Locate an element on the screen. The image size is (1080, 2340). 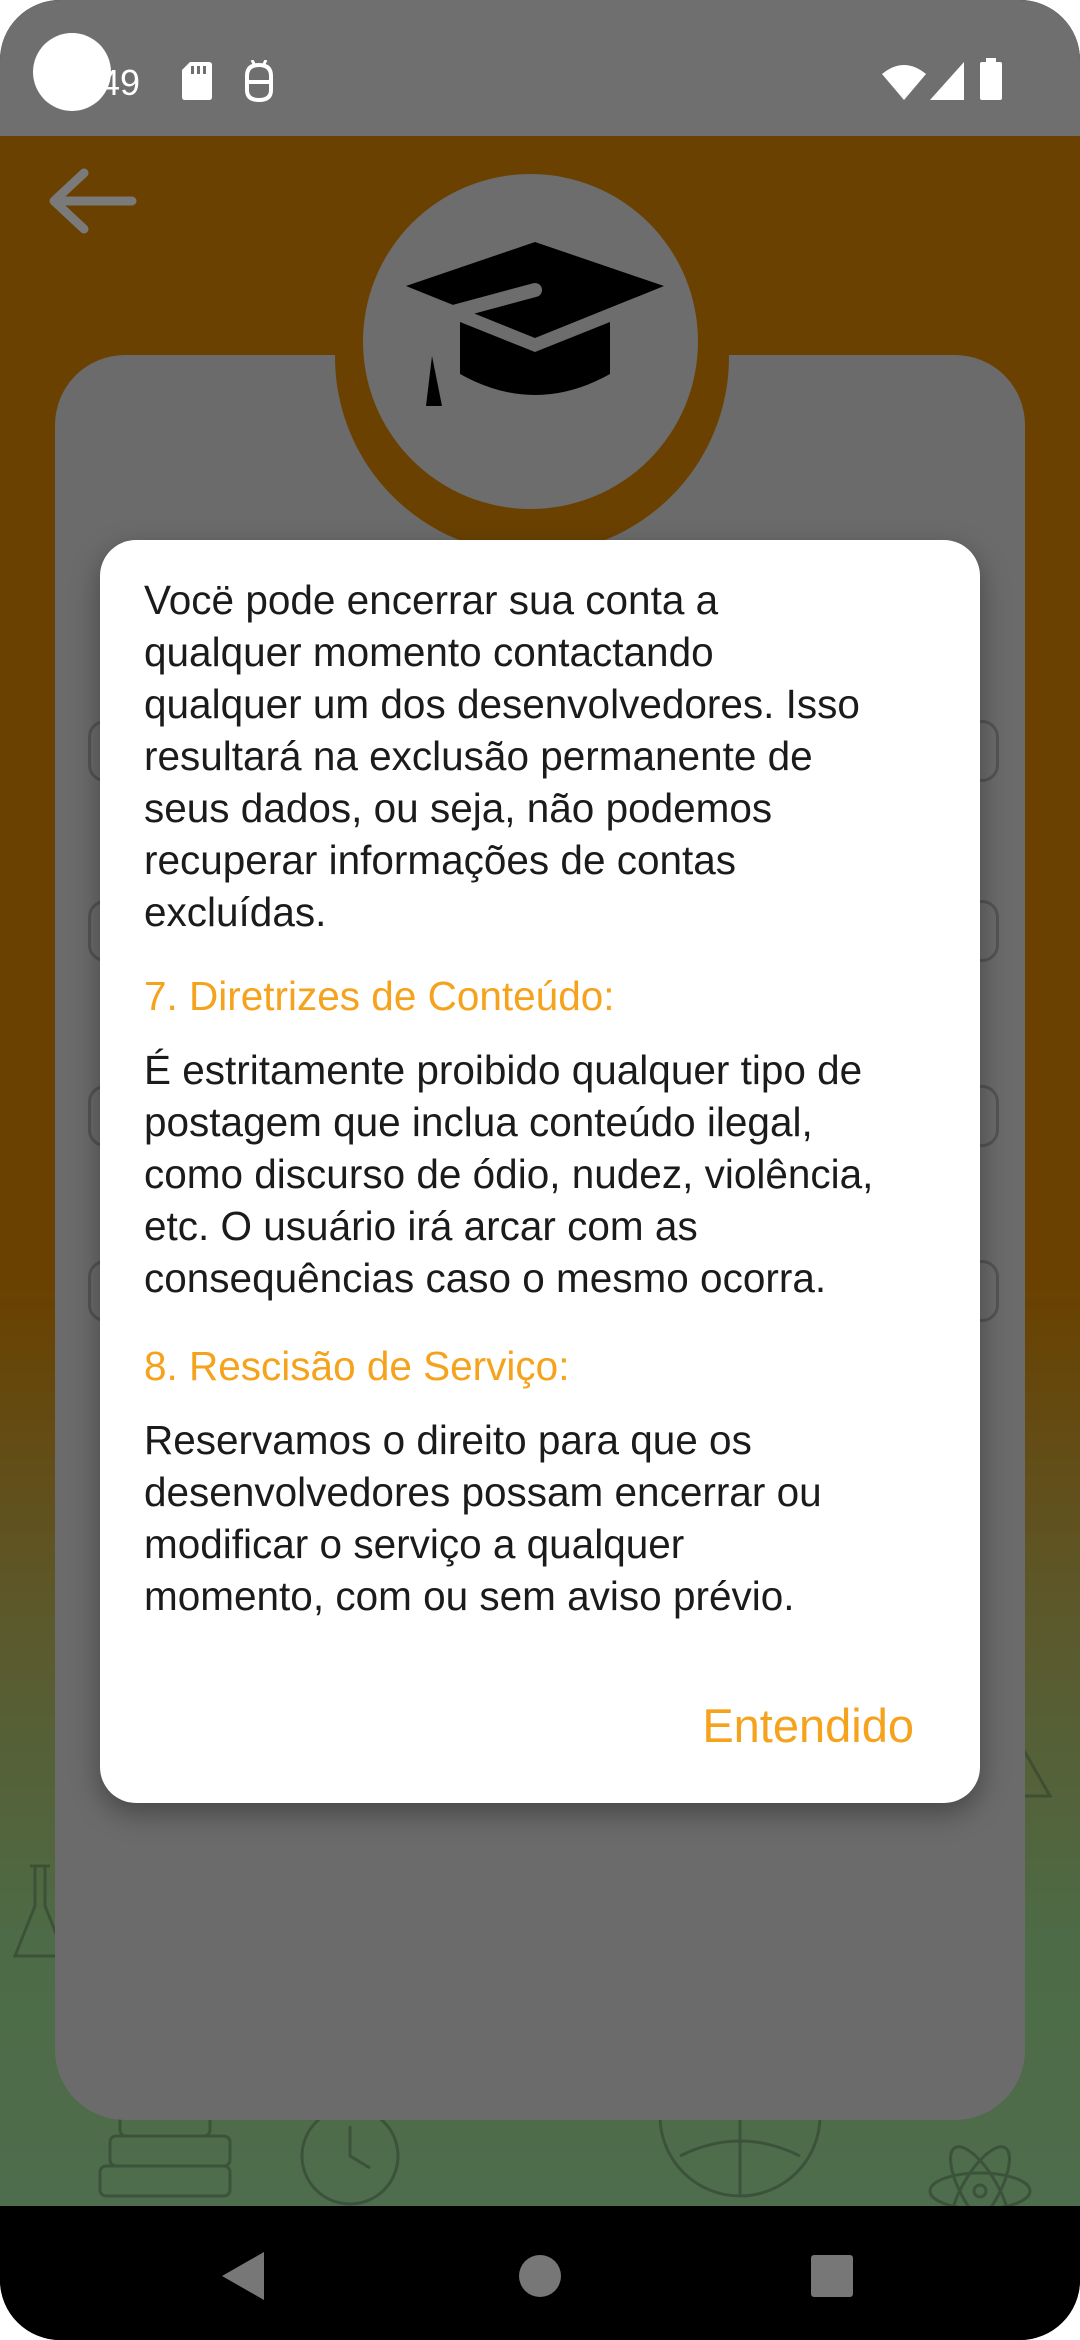
nav-recents-icon is located at coordinates (832, 2276).